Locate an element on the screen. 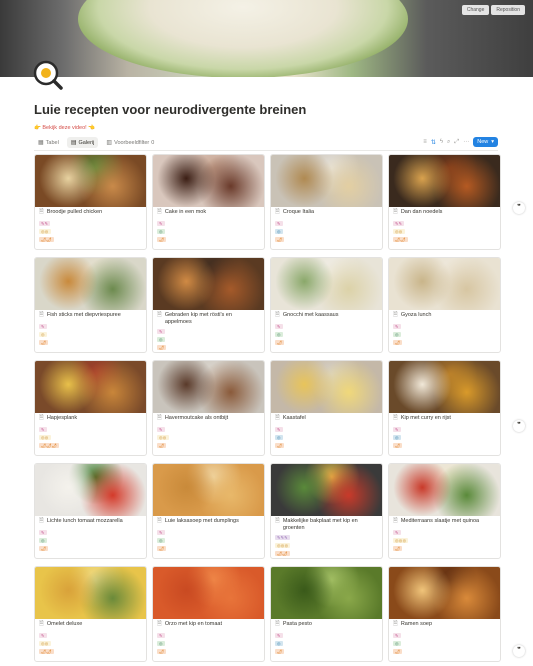 The height and width of the screenshot is (666, 533). search-icon: ⌕ is located at coordinates (448, 142).